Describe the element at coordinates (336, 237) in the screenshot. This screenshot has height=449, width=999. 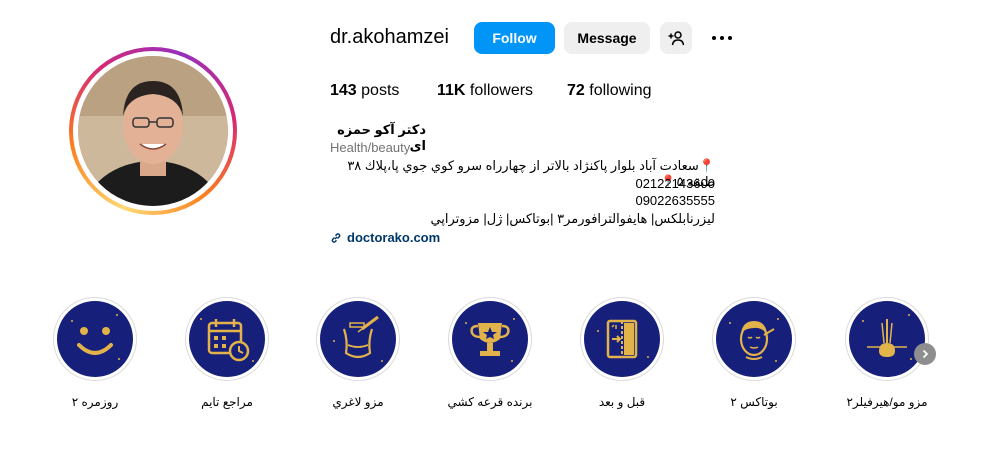
I see `link-icon` at that location.